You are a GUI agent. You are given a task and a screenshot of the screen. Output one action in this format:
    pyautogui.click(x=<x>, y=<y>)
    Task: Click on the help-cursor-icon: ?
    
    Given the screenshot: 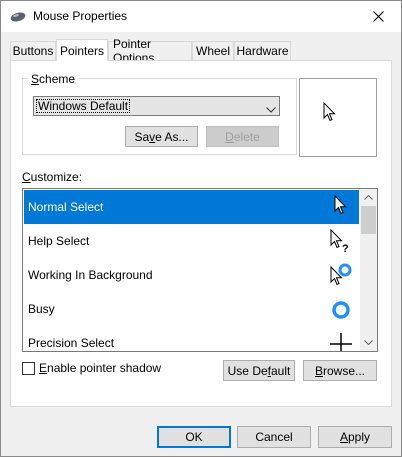 What is the action you would take?
    pyautogui.click(x=339, y=241)
    